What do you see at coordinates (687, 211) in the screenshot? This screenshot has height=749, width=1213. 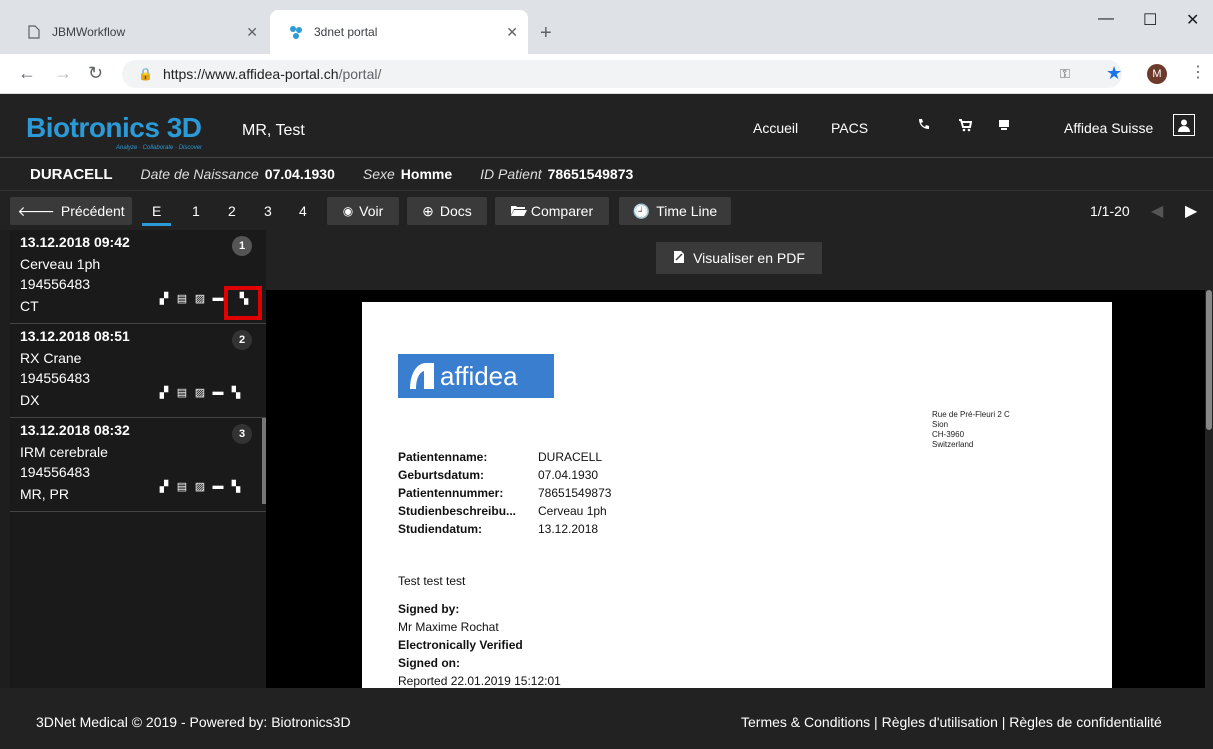 I see `timeline-label: Time Line` at bounding box center [687, 211].